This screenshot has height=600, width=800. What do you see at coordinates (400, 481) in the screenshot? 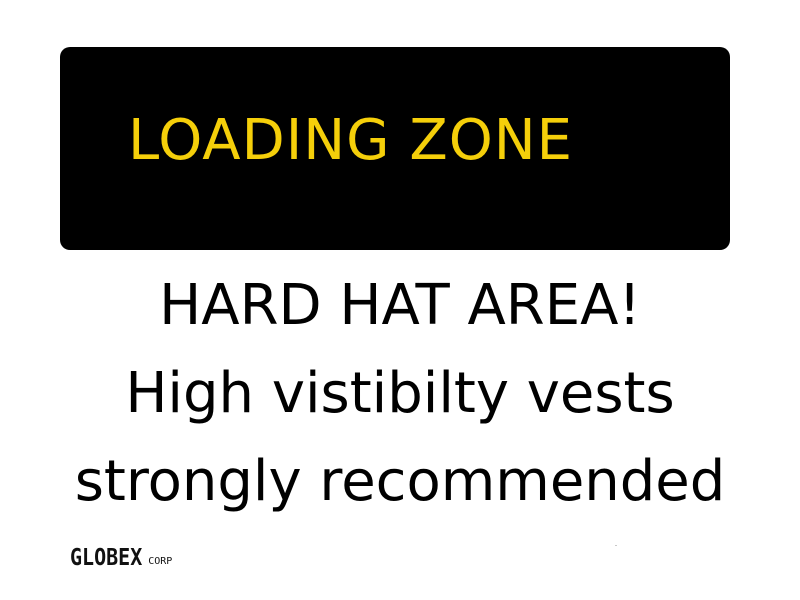
I see `sign-line-recommended: strongly recommended` at bounding box center [400, 481].